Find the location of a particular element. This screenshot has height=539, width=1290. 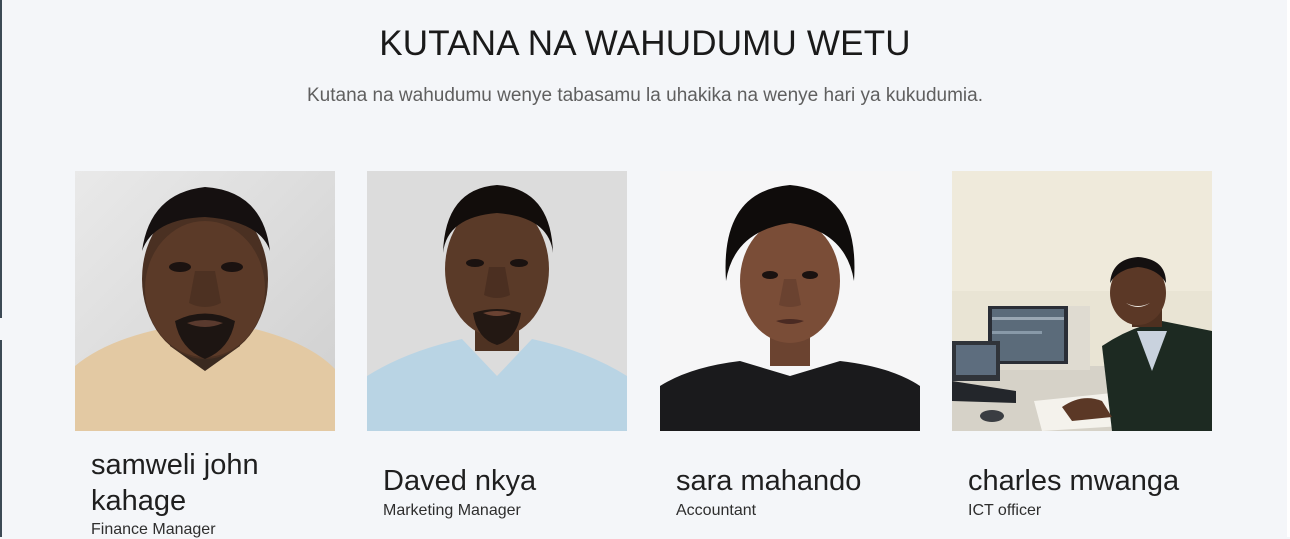

team-card: Daved nkya Marketing Manager is located at coordinates (497, 345).